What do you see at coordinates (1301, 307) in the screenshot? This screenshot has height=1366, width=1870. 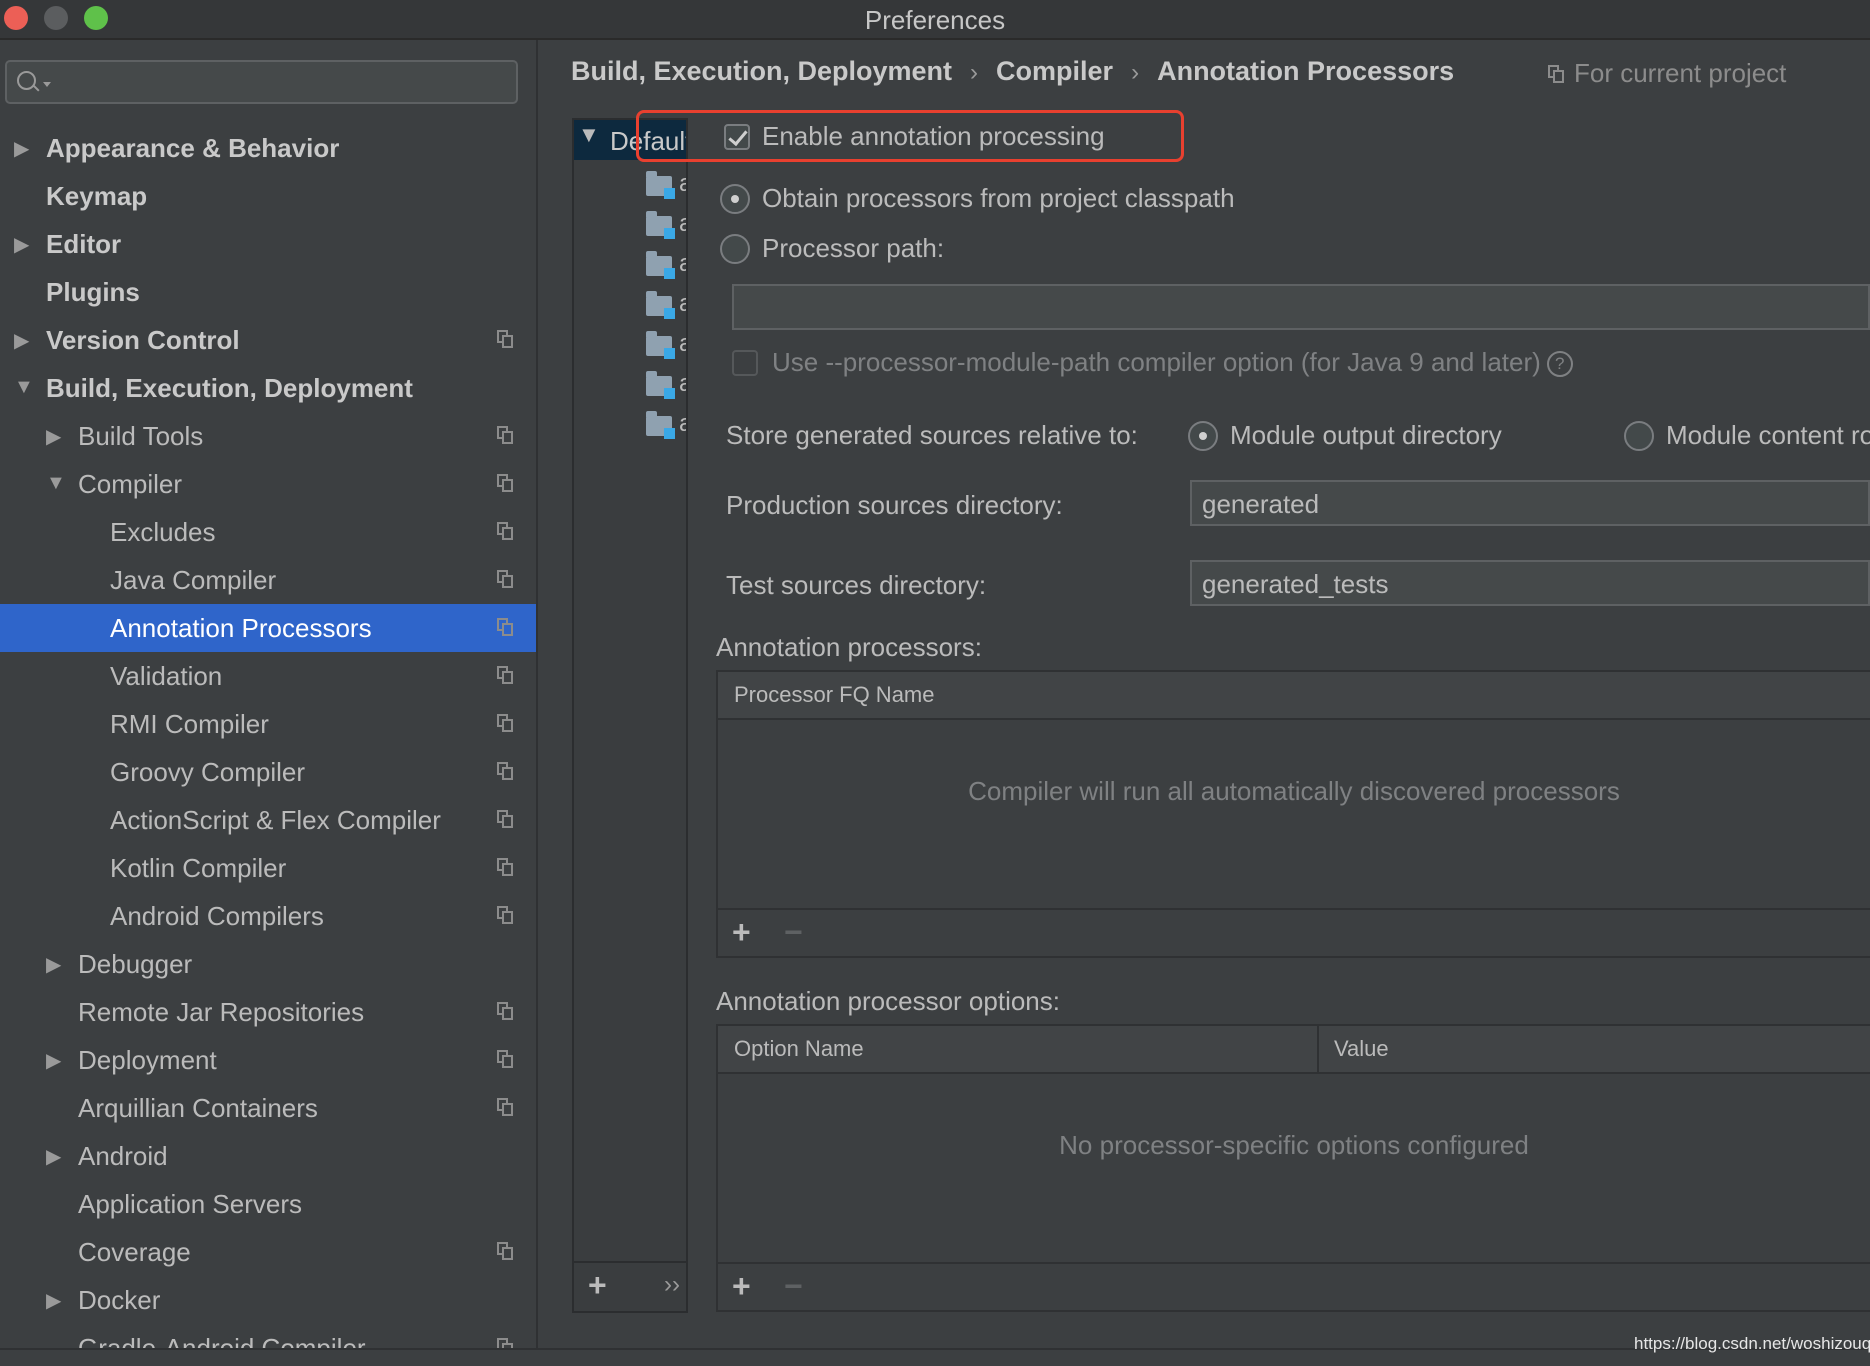 I see `processor-path-field` at bounding box center [1301, 307].